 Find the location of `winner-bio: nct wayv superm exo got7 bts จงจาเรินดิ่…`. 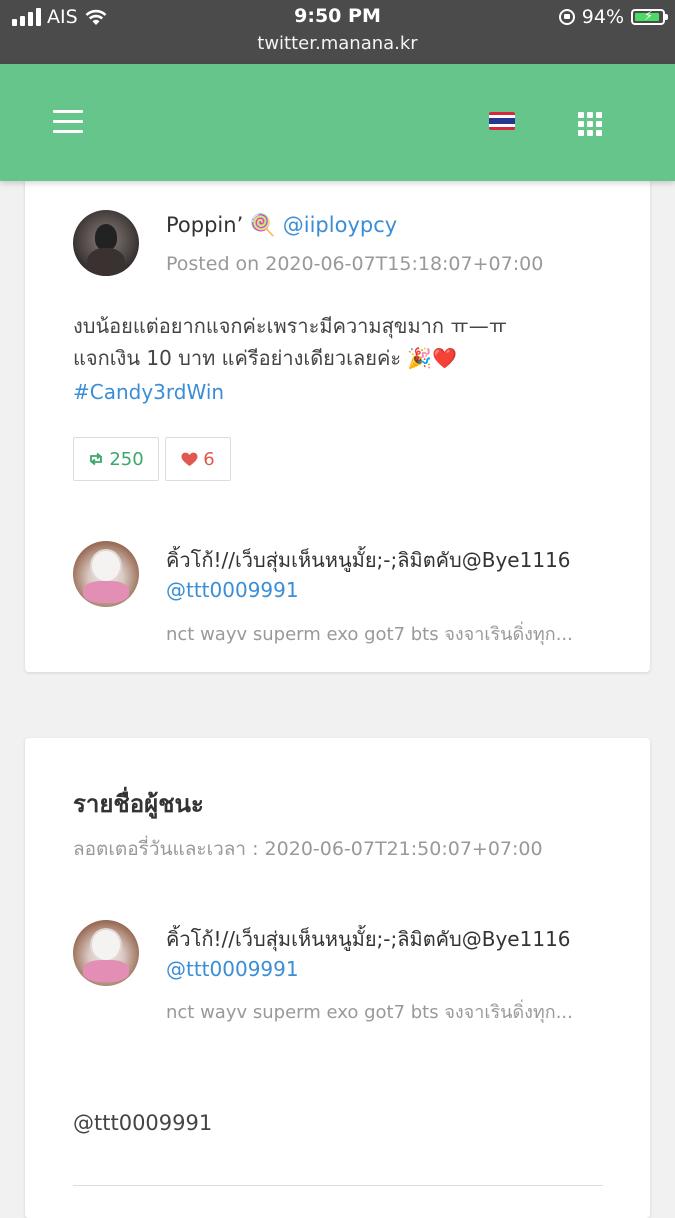

winner-bio: nct wayv superm exo got7 bts จงจาเรินดิ่… is located at coordinates (369, 1012).